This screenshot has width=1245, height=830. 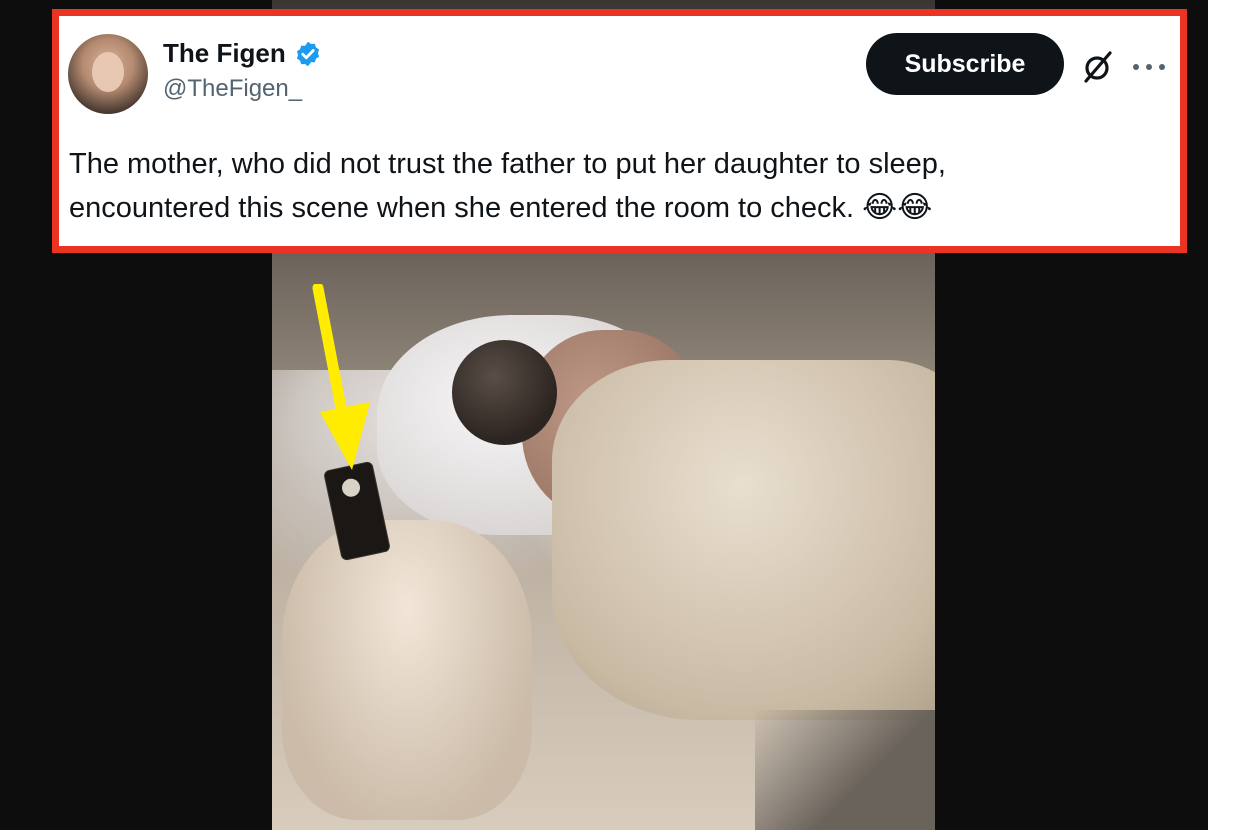 I want to click on blanket, so click(x=743, y=540).